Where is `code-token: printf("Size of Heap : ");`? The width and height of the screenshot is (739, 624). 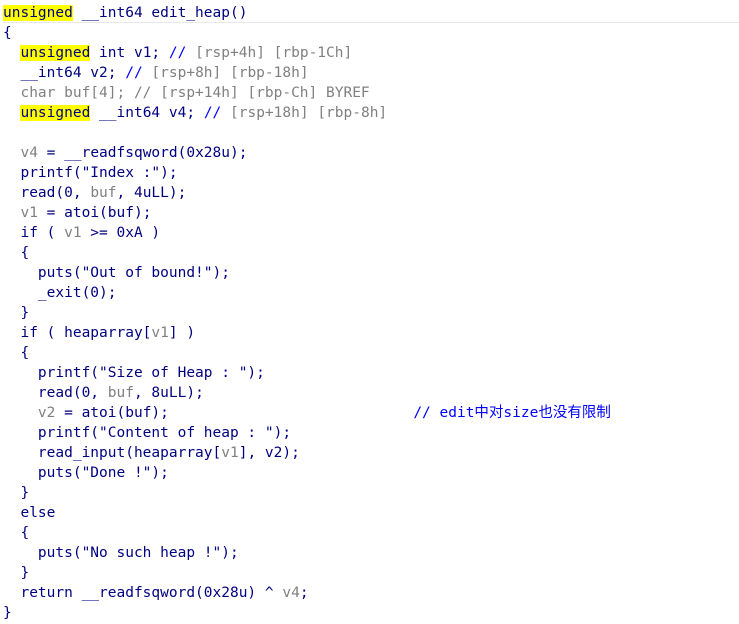 code-token: printf("Size of Heap : "); is located at coordinates (134, 373).